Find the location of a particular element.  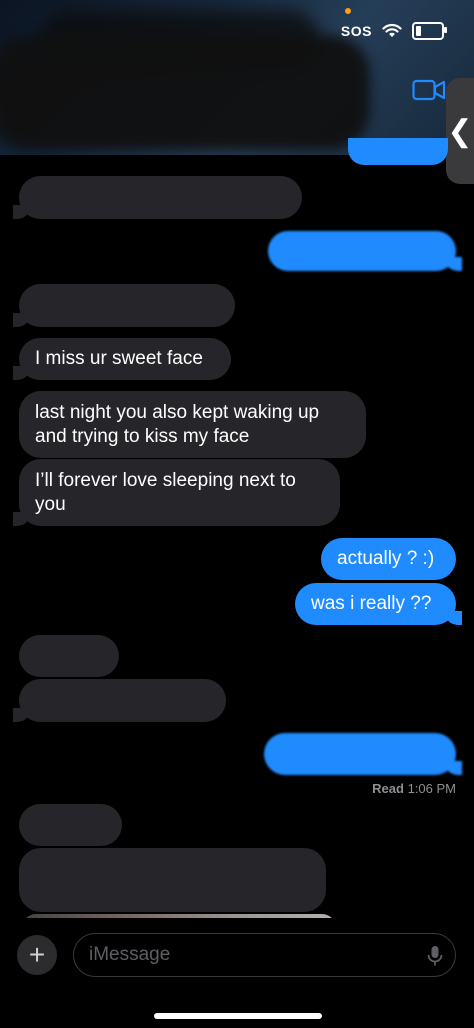

outgoing-message: was i really ?? is located at coordinates (378, 604).